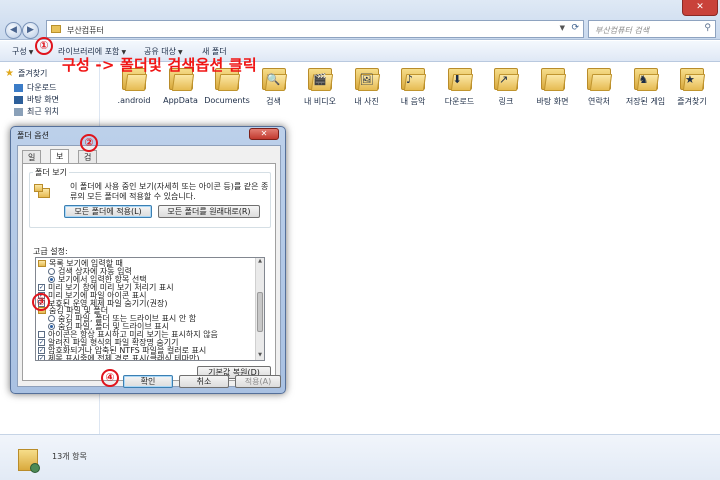 The image size is (720, 480). Describe the element at coordinates (85, 30) in the screenshot. I see `address-text: 부산컴퓨터` at that location.